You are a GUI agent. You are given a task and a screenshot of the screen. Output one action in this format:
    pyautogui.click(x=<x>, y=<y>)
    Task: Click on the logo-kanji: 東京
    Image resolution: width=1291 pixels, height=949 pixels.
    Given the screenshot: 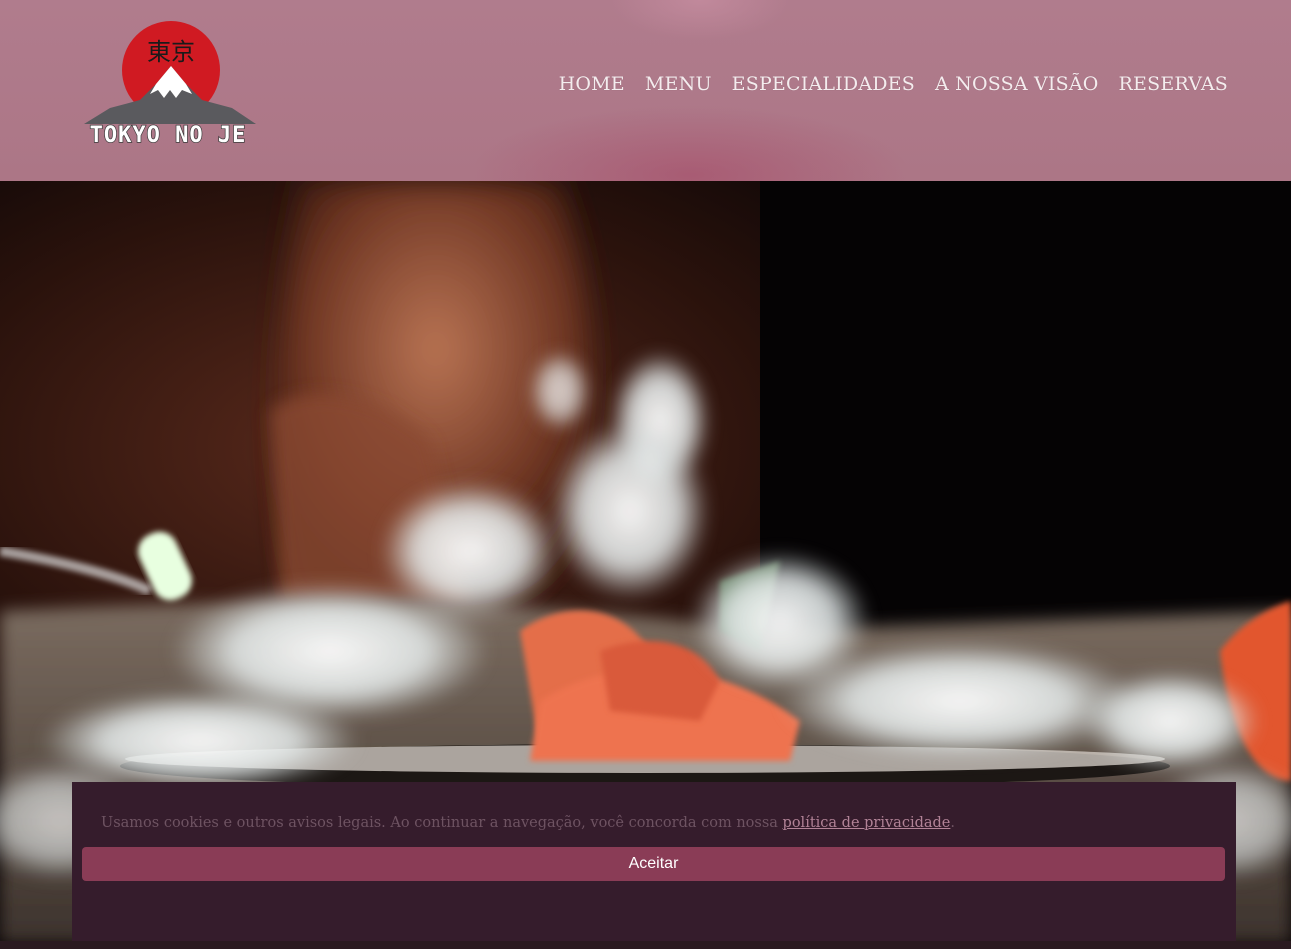 What is the action you would take?
    pyautogui.click(x=171, y=52)
    